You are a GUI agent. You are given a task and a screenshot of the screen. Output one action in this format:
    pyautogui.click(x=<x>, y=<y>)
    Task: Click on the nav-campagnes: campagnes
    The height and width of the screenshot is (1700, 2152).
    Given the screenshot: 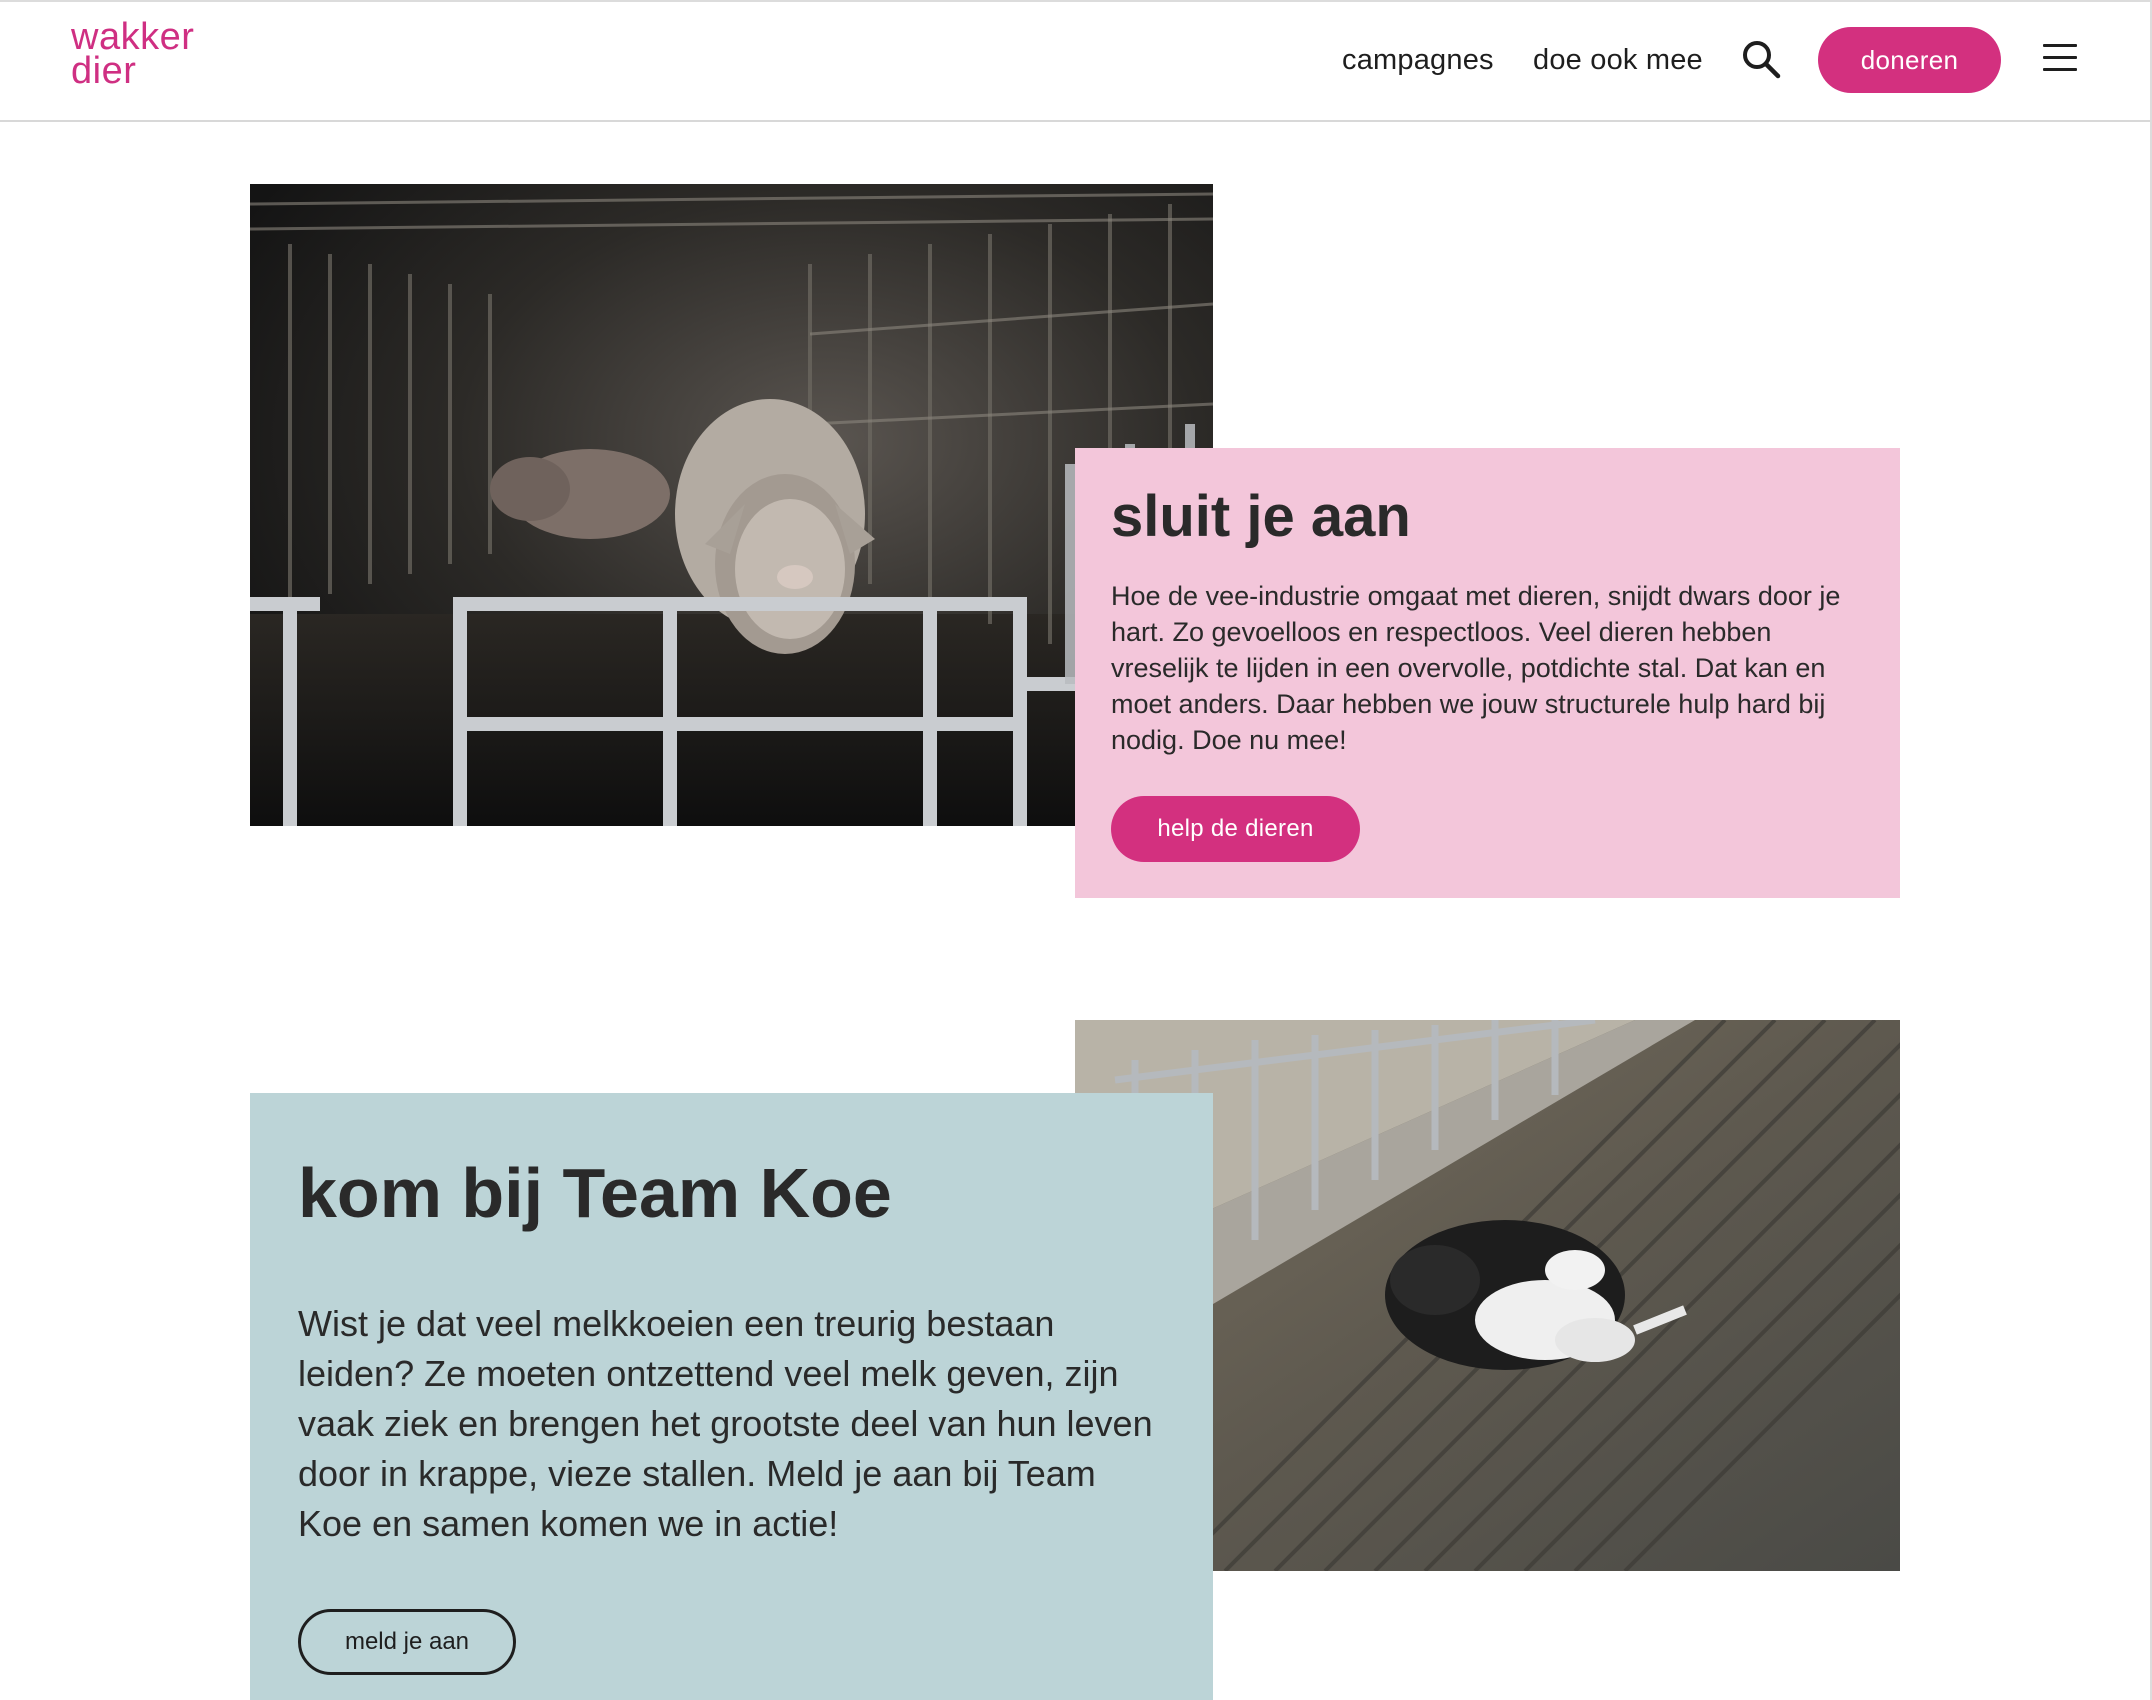 What is the action you would take?
    pyautogui.click(x=1418, y=60)
    